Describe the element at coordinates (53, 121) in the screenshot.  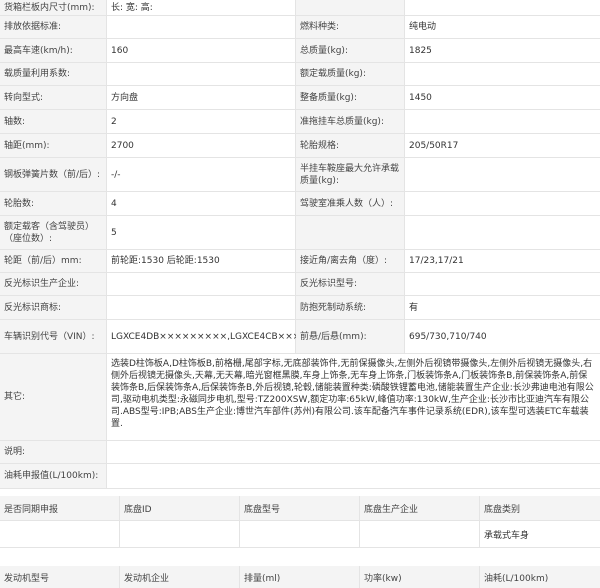
I see `param-label: 轴数:` at that location.